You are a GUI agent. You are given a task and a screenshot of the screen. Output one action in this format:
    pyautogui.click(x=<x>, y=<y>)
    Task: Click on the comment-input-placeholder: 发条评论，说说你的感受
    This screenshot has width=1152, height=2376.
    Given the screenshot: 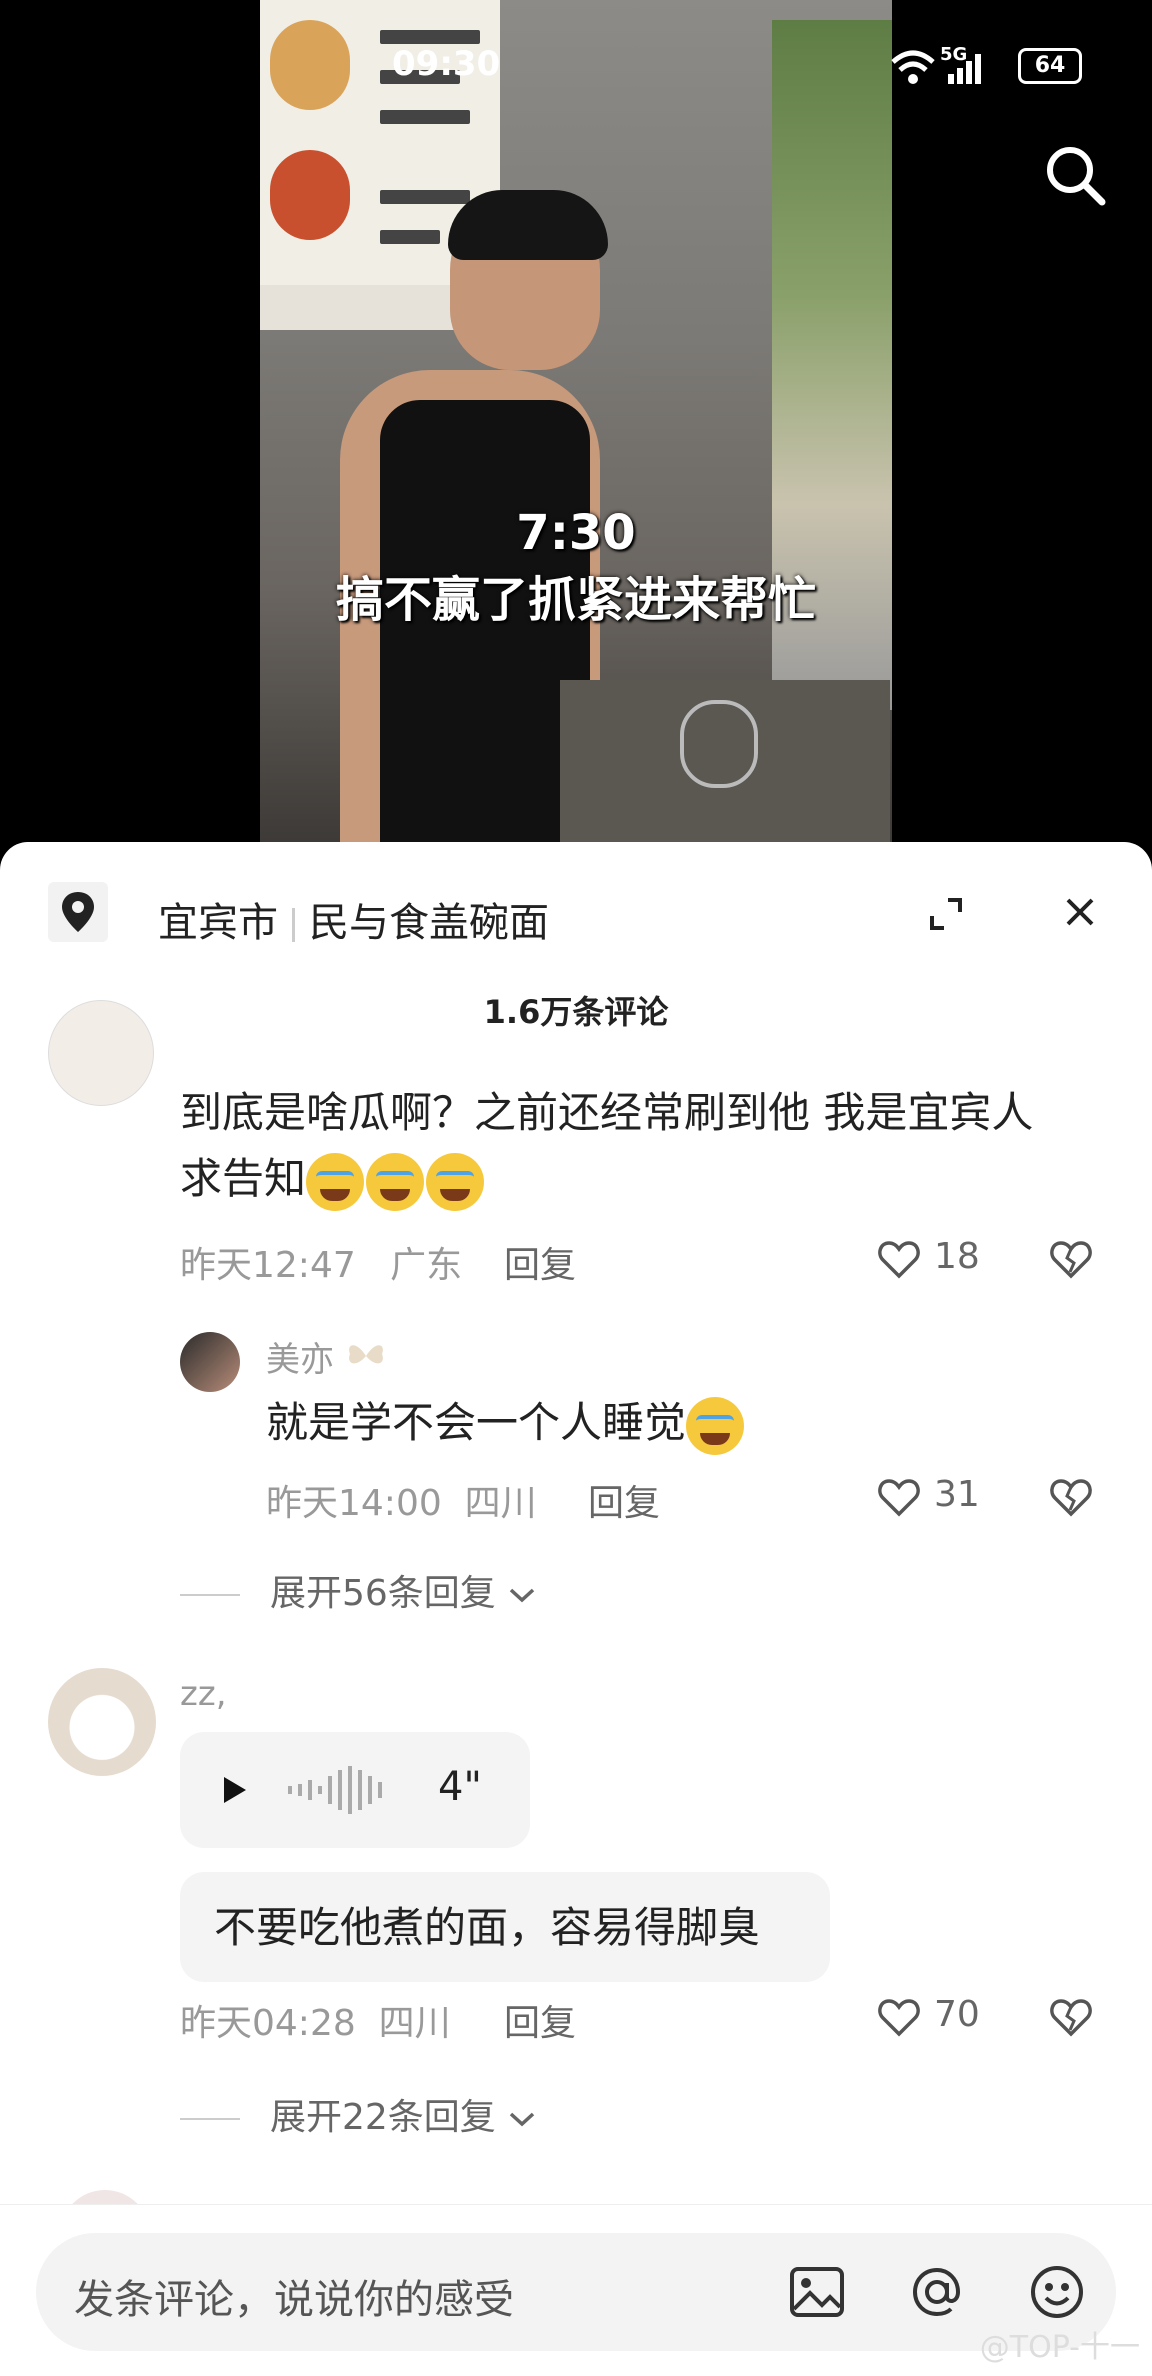 What is the action you would take?
    pyautogui.click(x=294, y=2300)
    